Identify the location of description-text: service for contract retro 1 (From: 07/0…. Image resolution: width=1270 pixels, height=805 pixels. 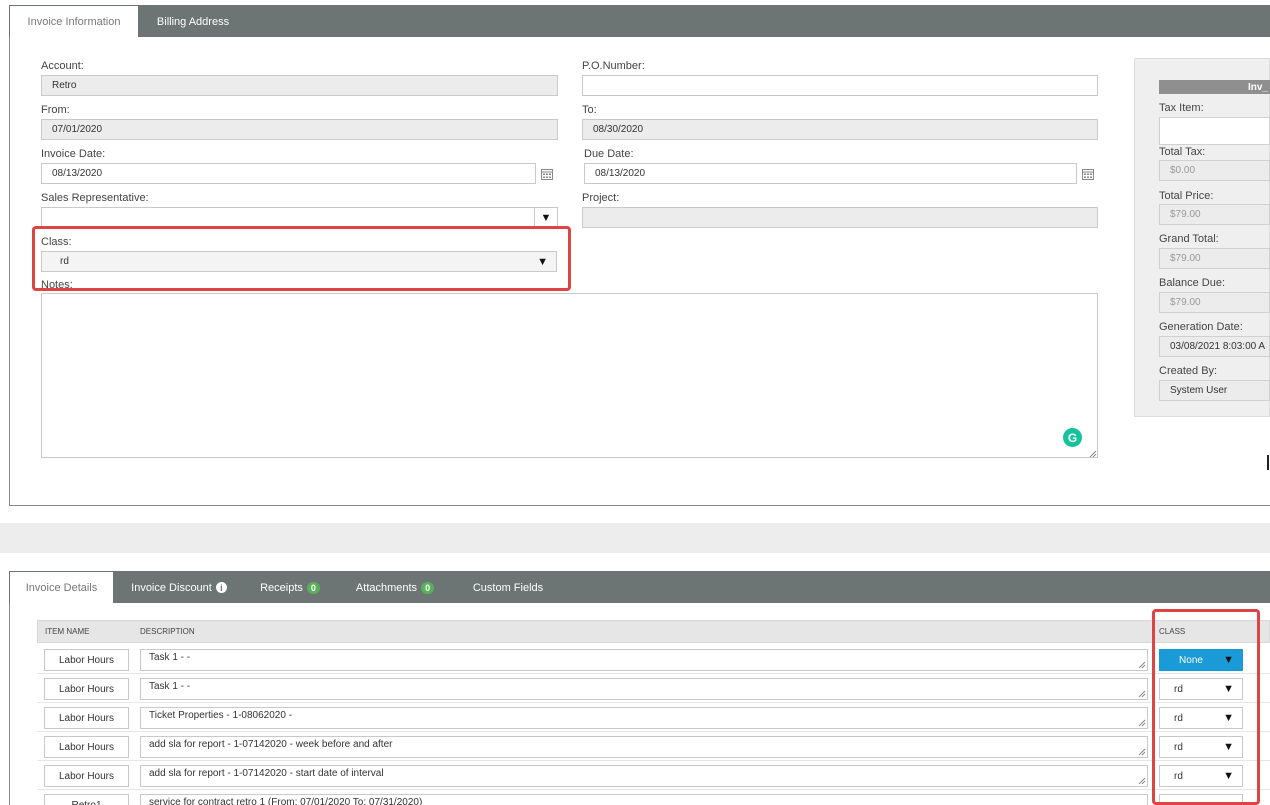
(286, 801).